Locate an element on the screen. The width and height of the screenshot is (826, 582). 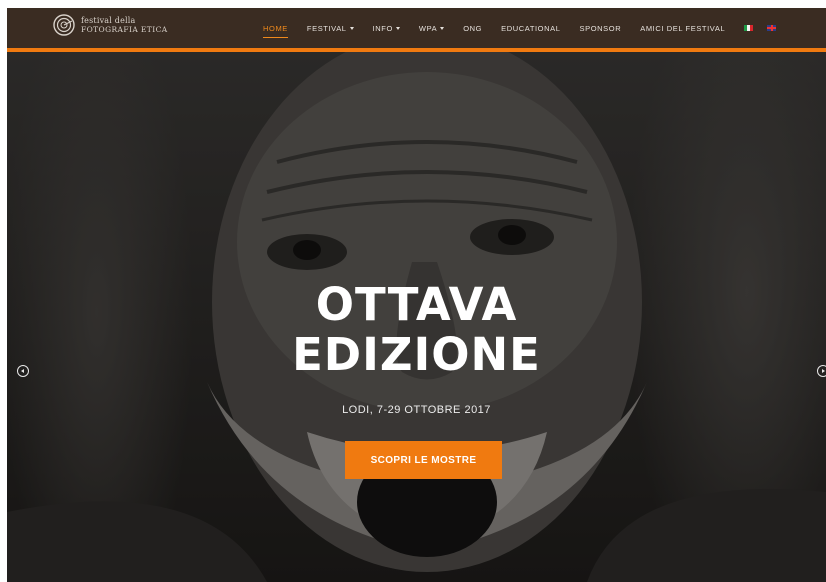
nav-label: ONG is located at coordinates (473, 28).